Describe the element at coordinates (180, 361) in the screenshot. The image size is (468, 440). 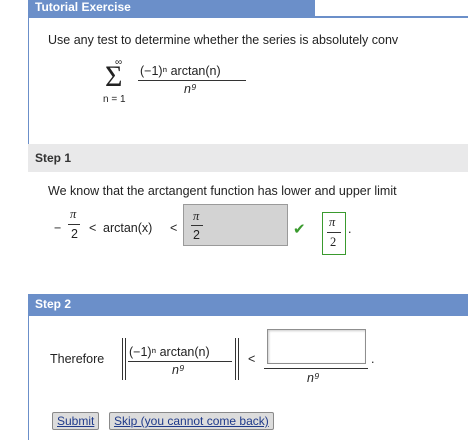
I see `step2-fraction-line` at that location.